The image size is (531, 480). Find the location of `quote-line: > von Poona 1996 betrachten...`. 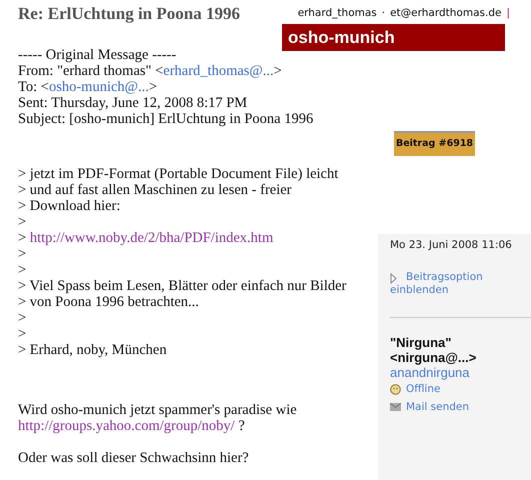

quote-line: > von Poona 1996 betrachten... is located at coordinates (108, 302).